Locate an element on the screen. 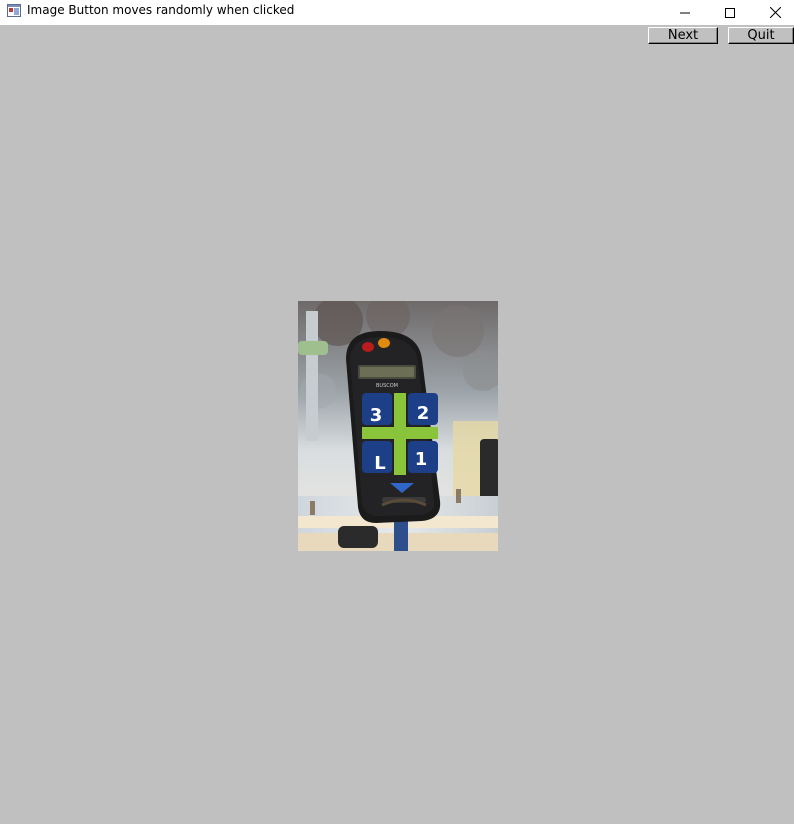  minimize-icon is located at coordinates (685, 12).